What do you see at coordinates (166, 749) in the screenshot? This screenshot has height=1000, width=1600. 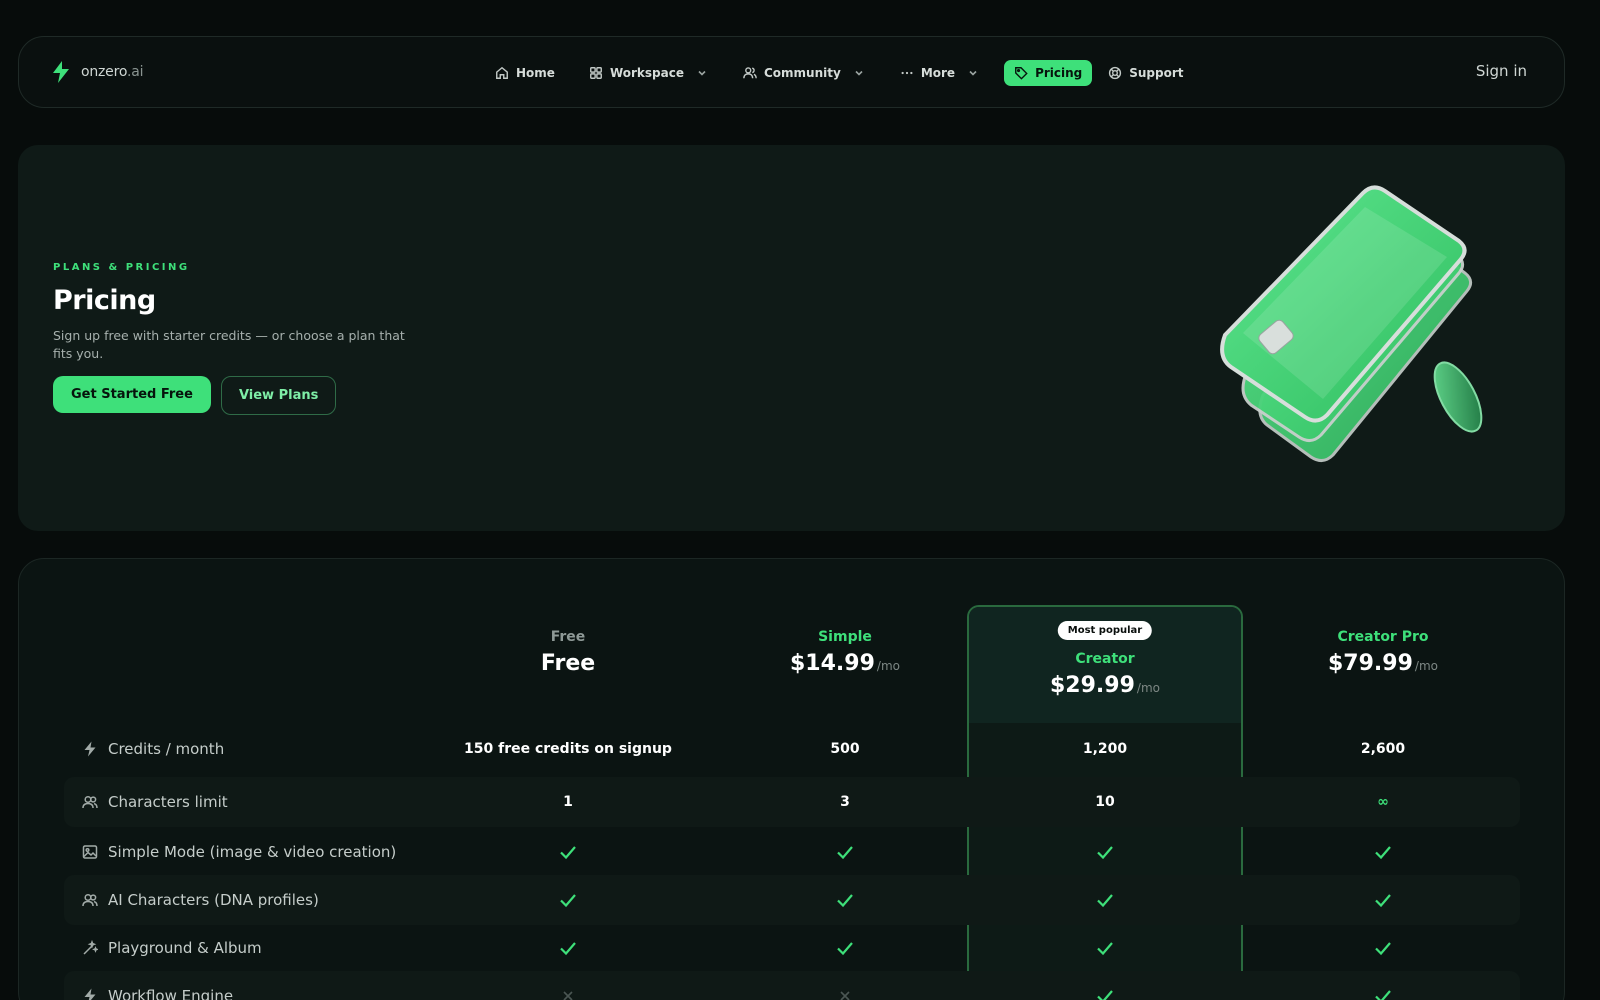 I see `feature-label-text: Credits / month` at bounding box center [166, 749].